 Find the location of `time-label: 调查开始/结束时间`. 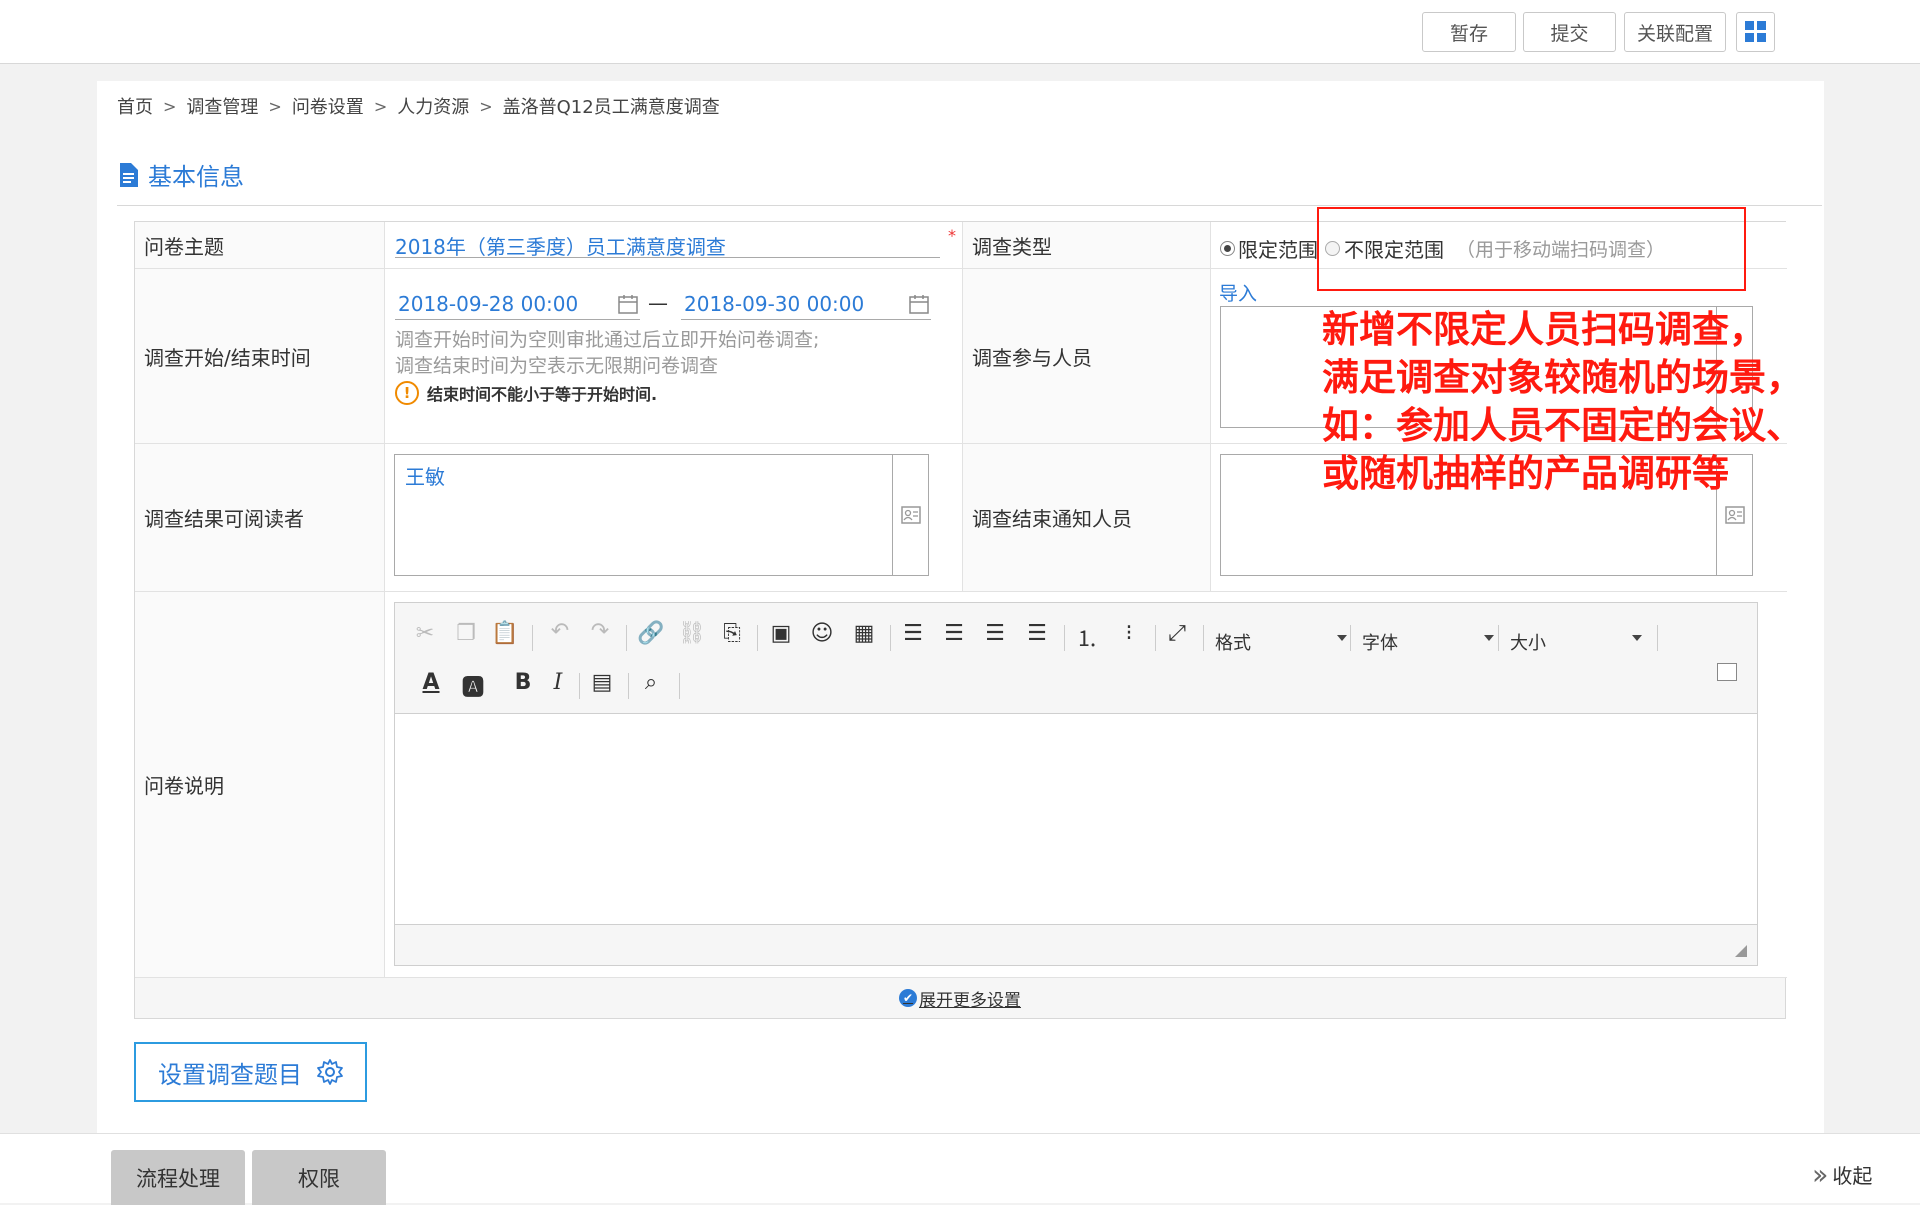

time-label: 调查开始/结束时间 is located at coordinates (260, 356).